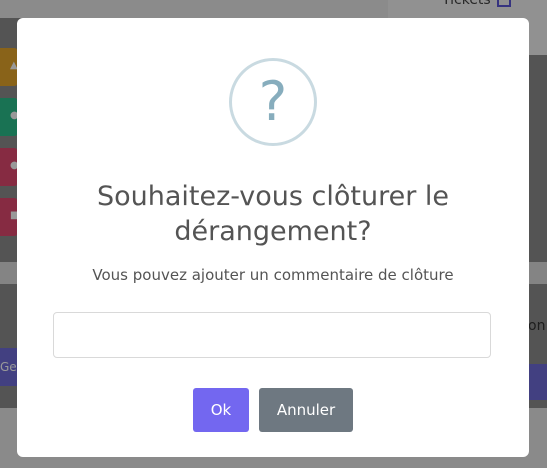  I want to click on ok-button: Ok, so click(221, 410).